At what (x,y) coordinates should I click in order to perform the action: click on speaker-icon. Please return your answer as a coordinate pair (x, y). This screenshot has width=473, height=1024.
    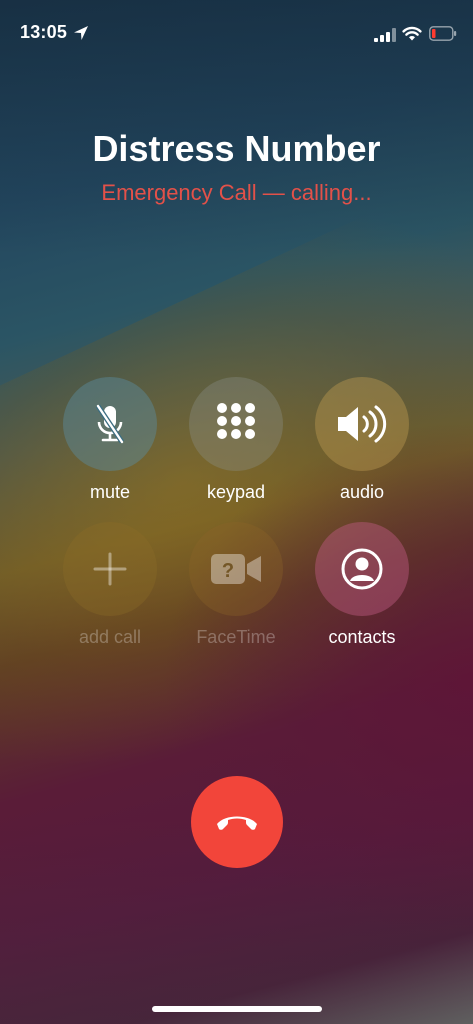
    Looking at the image, I should click on (362, 424).